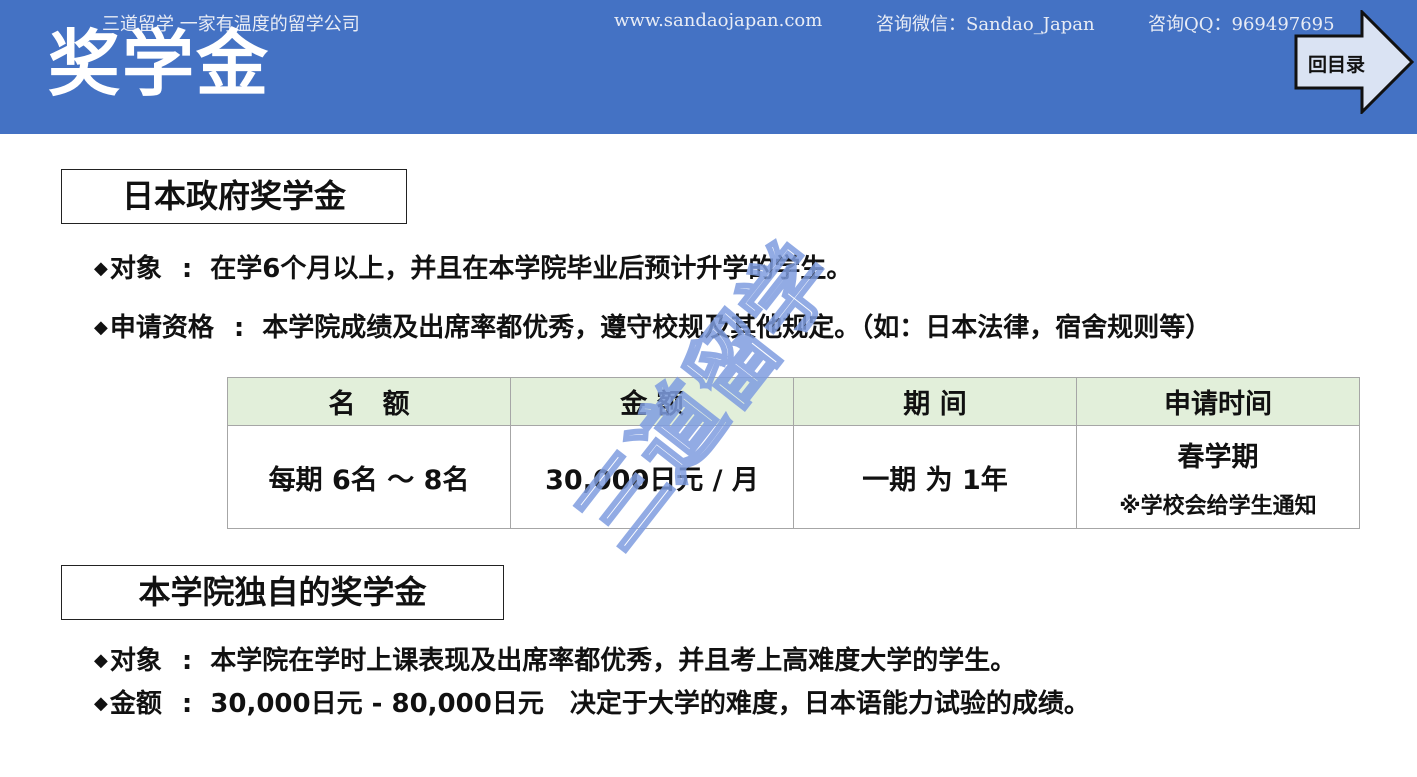 This screenshot has height=777, width=1417. What do you see at coordinates (652, 401) in the screenshot?
I see `table-header-amount: 金 额` at bounding box center [652, 401].